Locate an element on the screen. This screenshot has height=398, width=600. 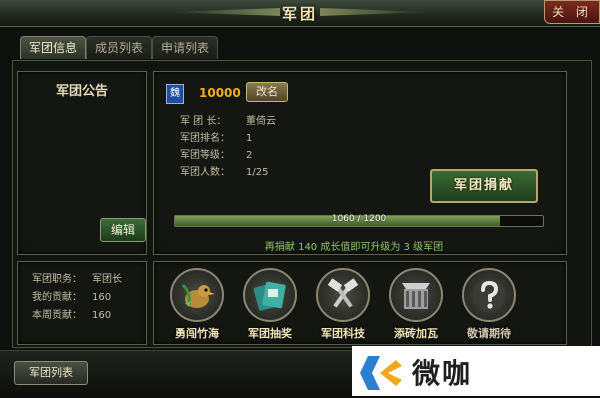
feature-label: 敬请期待 is located at coordinates (489, 333).